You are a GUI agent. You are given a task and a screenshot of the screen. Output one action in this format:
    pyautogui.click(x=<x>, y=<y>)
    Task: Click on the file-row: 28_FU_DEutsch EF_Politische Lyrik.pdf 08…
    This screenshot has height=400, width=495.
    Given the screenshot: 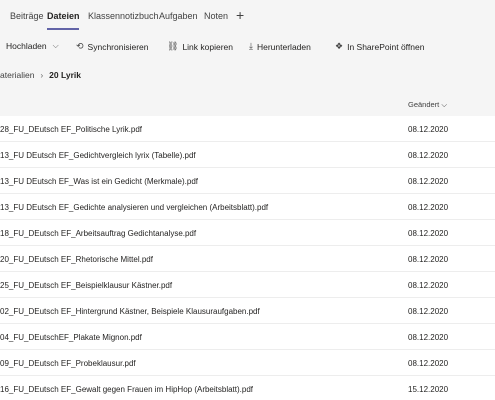 What is the action you would take?
    pyautogui.click(x=247, y=129)
    